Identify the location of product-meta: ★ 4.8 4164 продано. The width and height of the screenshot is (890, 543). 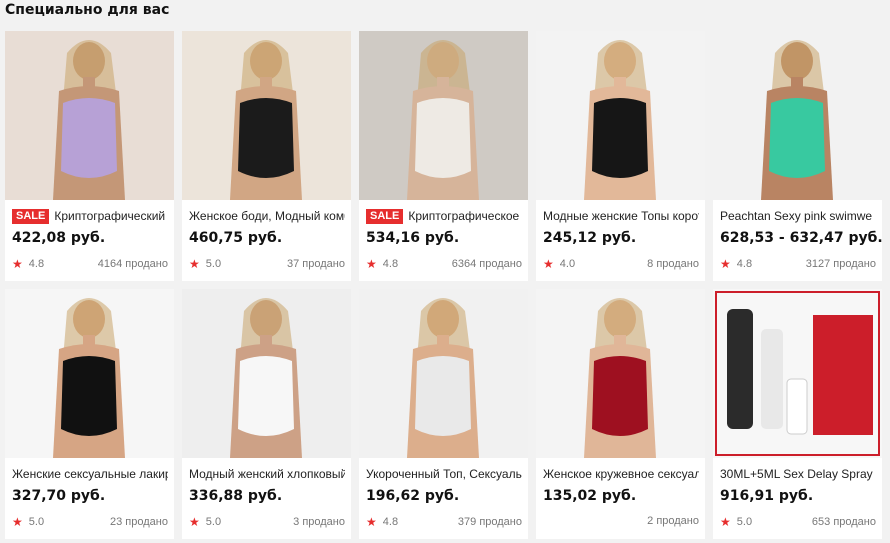
(90, 264).